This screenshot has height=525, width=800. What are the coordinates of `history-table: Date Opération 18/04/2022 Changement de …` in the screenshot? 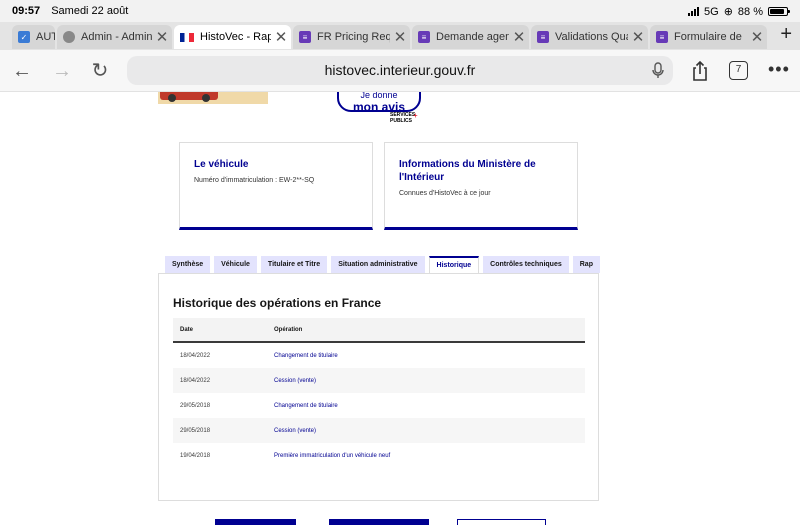 It's located at (379, 393).